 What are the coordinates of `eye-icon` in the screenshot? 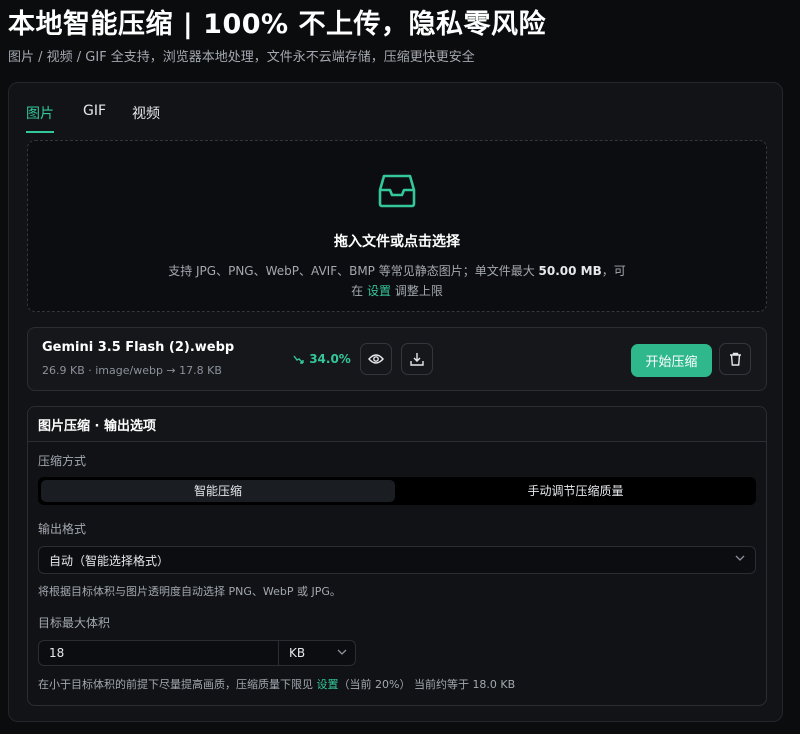 It's located at (376, 359).